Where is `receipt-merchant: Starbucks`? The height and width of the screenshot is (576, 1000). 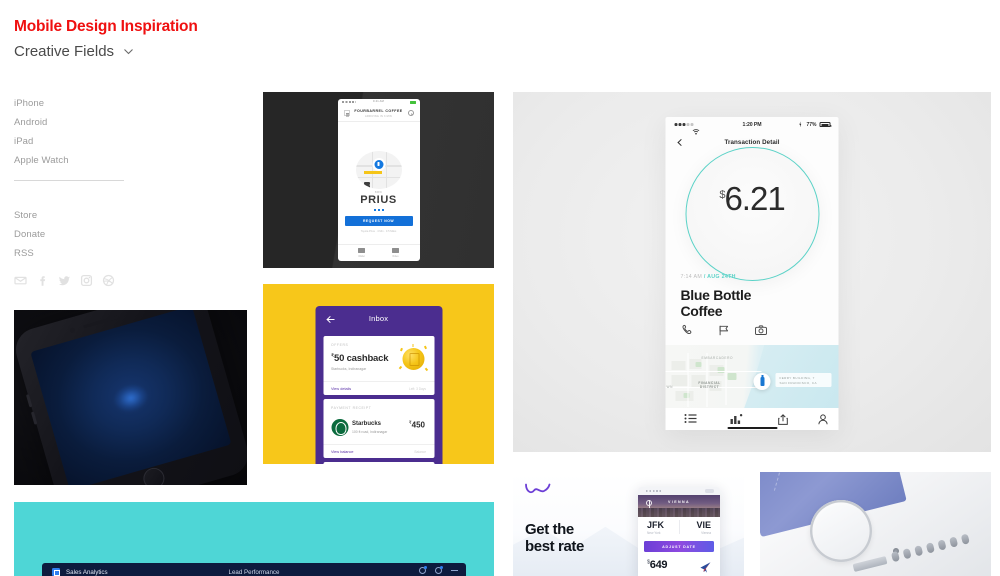
receipt-merchant: Starbucks is located at coordinates (367, 424).